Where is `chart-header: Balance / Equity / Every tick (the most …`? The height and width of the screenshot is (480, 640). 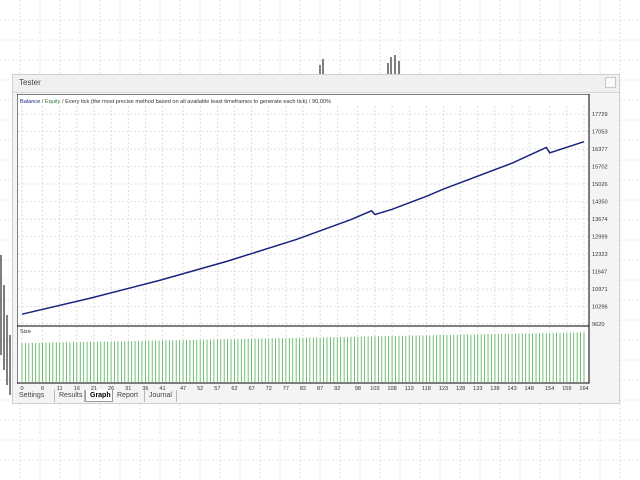
chart-header: Balance / Equity / Every tick (the most … is located at coordinates (175, 102).